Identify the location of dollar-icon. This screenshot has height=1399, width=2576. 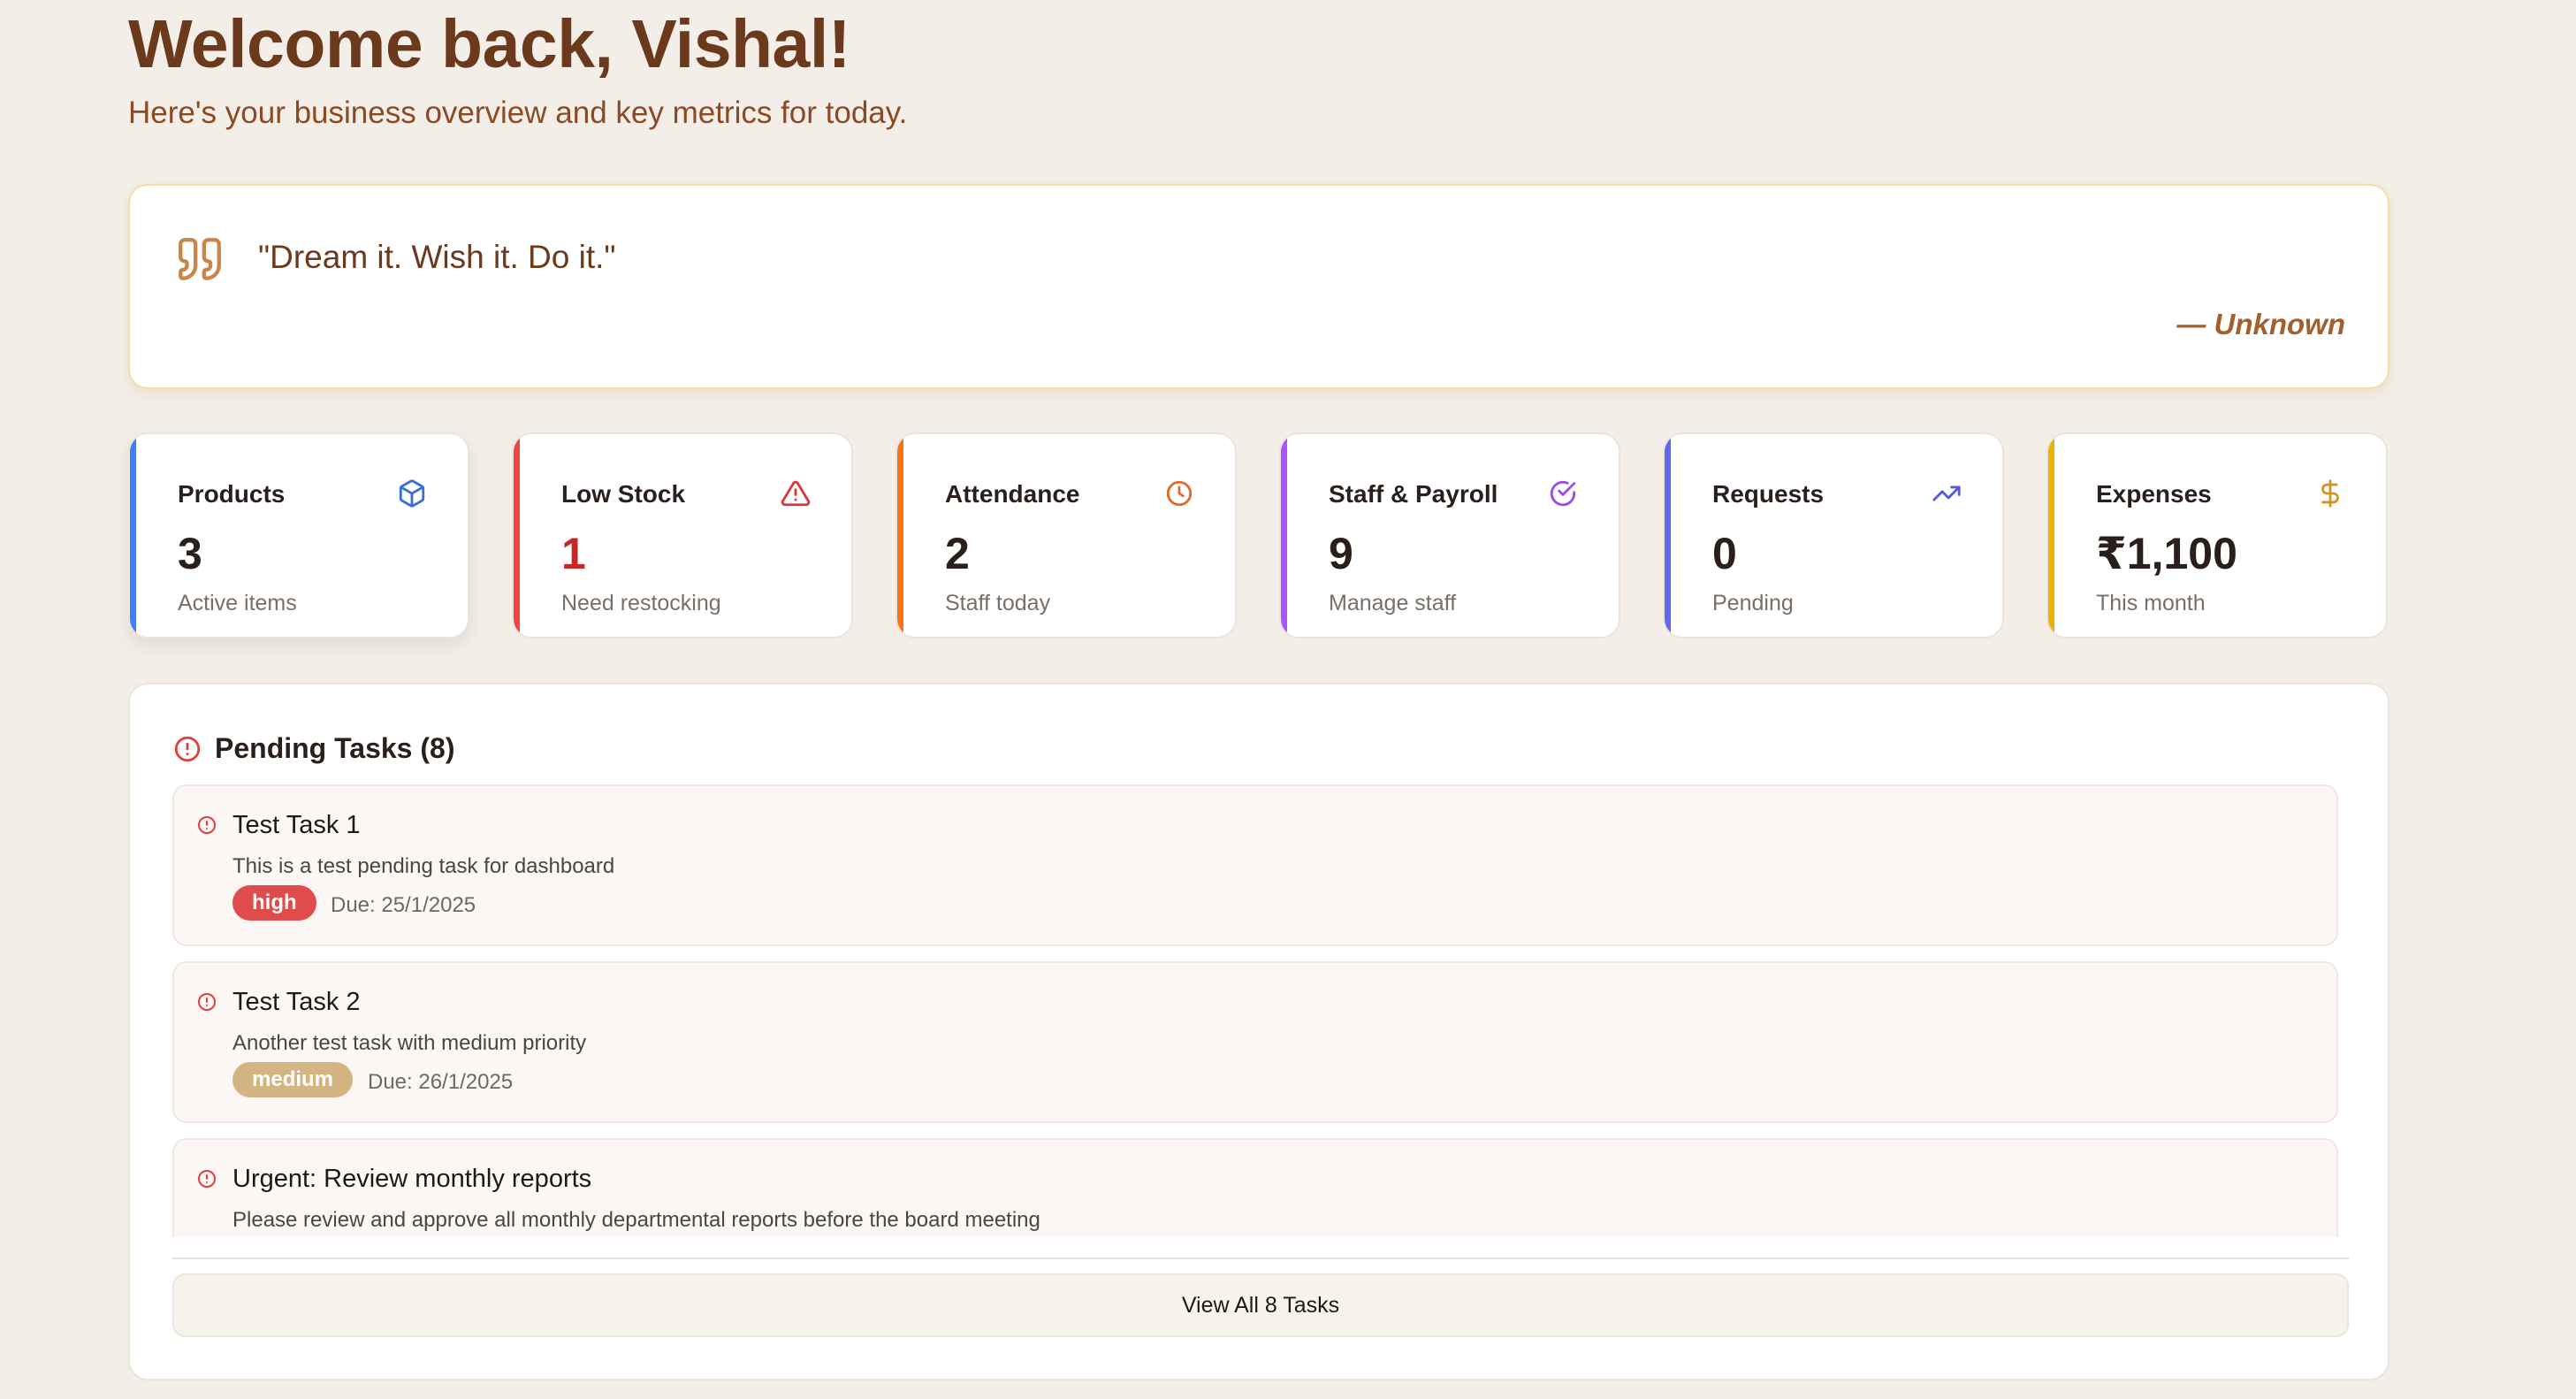
(2330, 493).